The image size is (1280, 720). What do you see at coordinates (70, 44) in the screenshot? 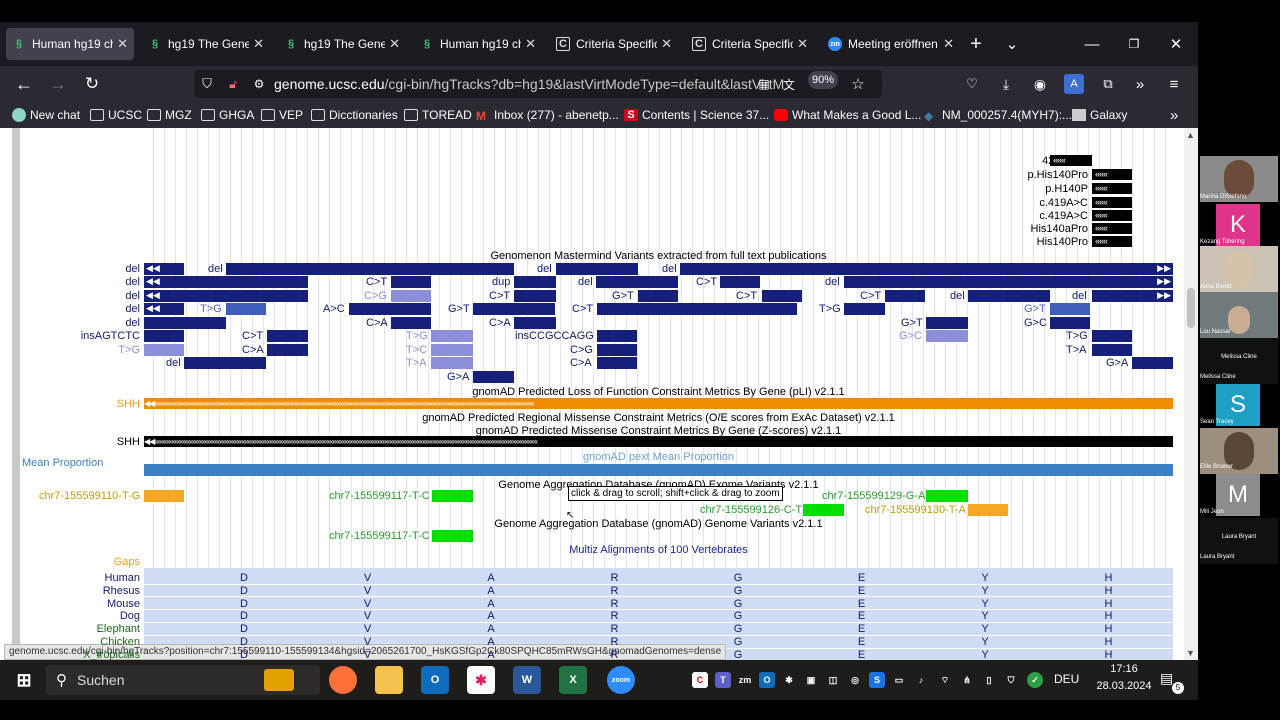
I see `tab-human-hg19-1: § Human hg19 chr7 ✕` at bounding box center [70, 44].